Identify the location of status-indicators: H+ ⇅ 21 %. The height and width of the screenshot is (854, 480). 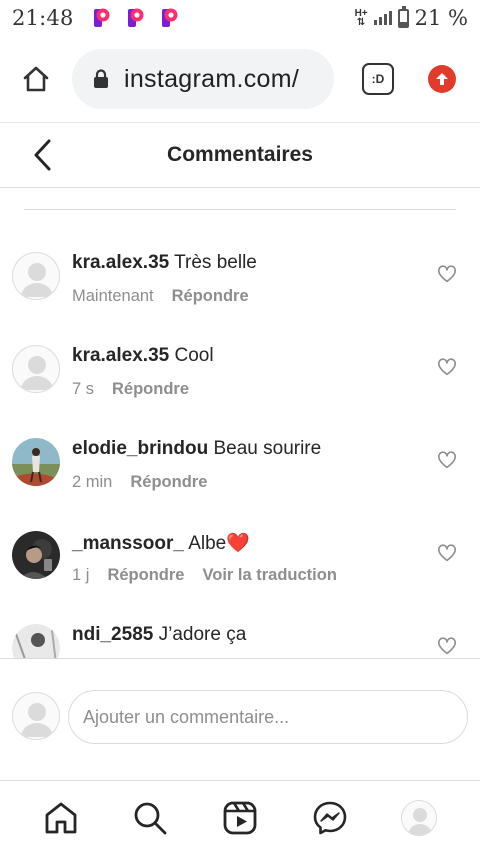
(411, 17).